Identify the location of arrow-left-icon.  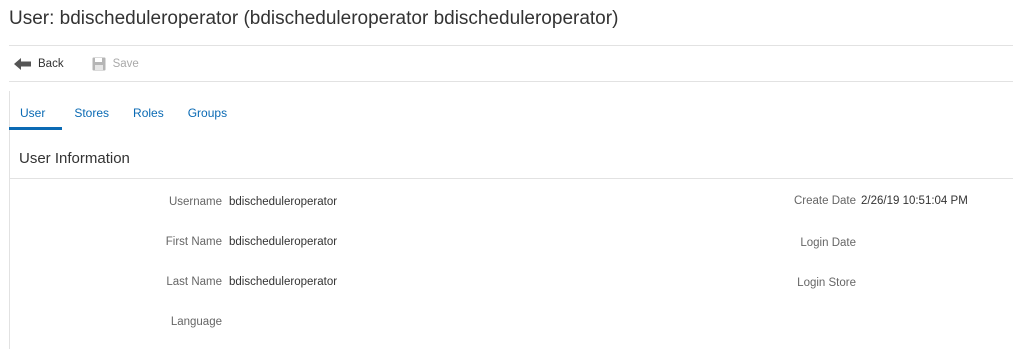
(22, 64).